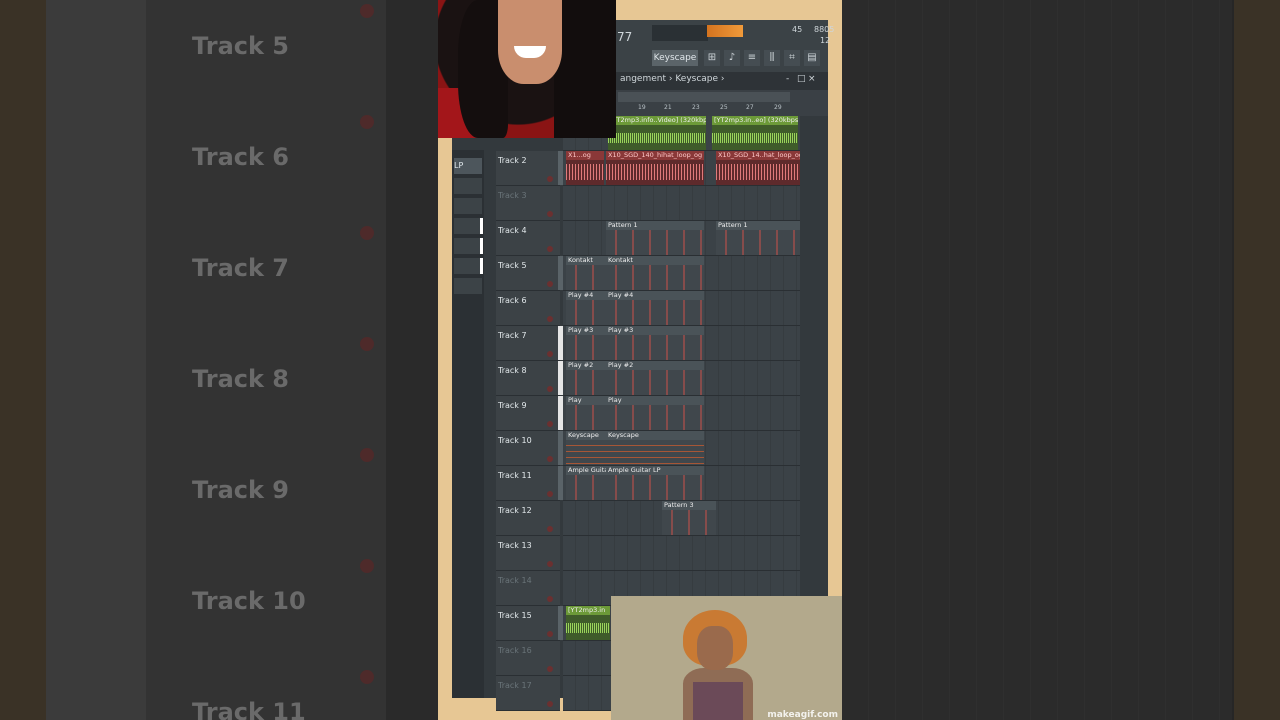 The width and height of the screenshot is (1280, 720). I want to click on mixer-icon: ⫼, so click(772, 58).